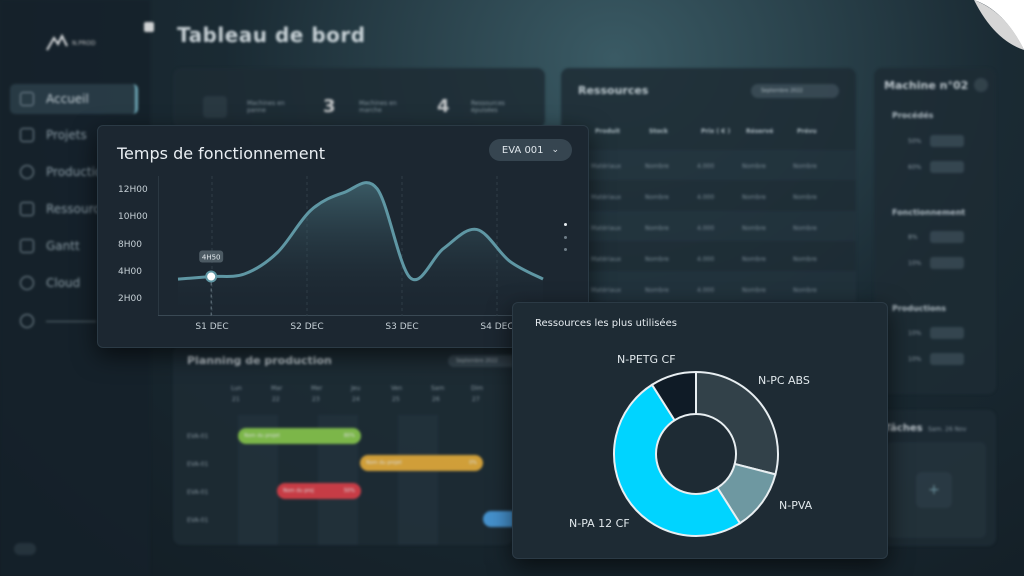 Image resolution: width=1024 pixels, height=576 pixels. I want to click on section-value: 60%, so click(915, 167).